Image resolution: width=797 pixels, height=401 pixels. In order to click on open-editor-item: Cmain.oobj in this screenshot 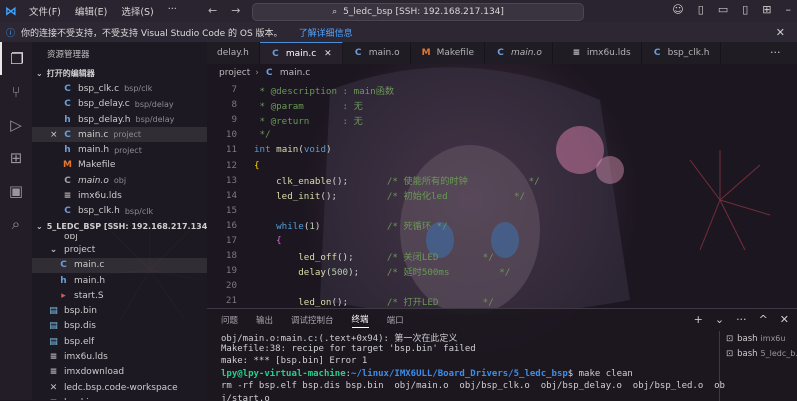, I will do `click(119, 180)`.